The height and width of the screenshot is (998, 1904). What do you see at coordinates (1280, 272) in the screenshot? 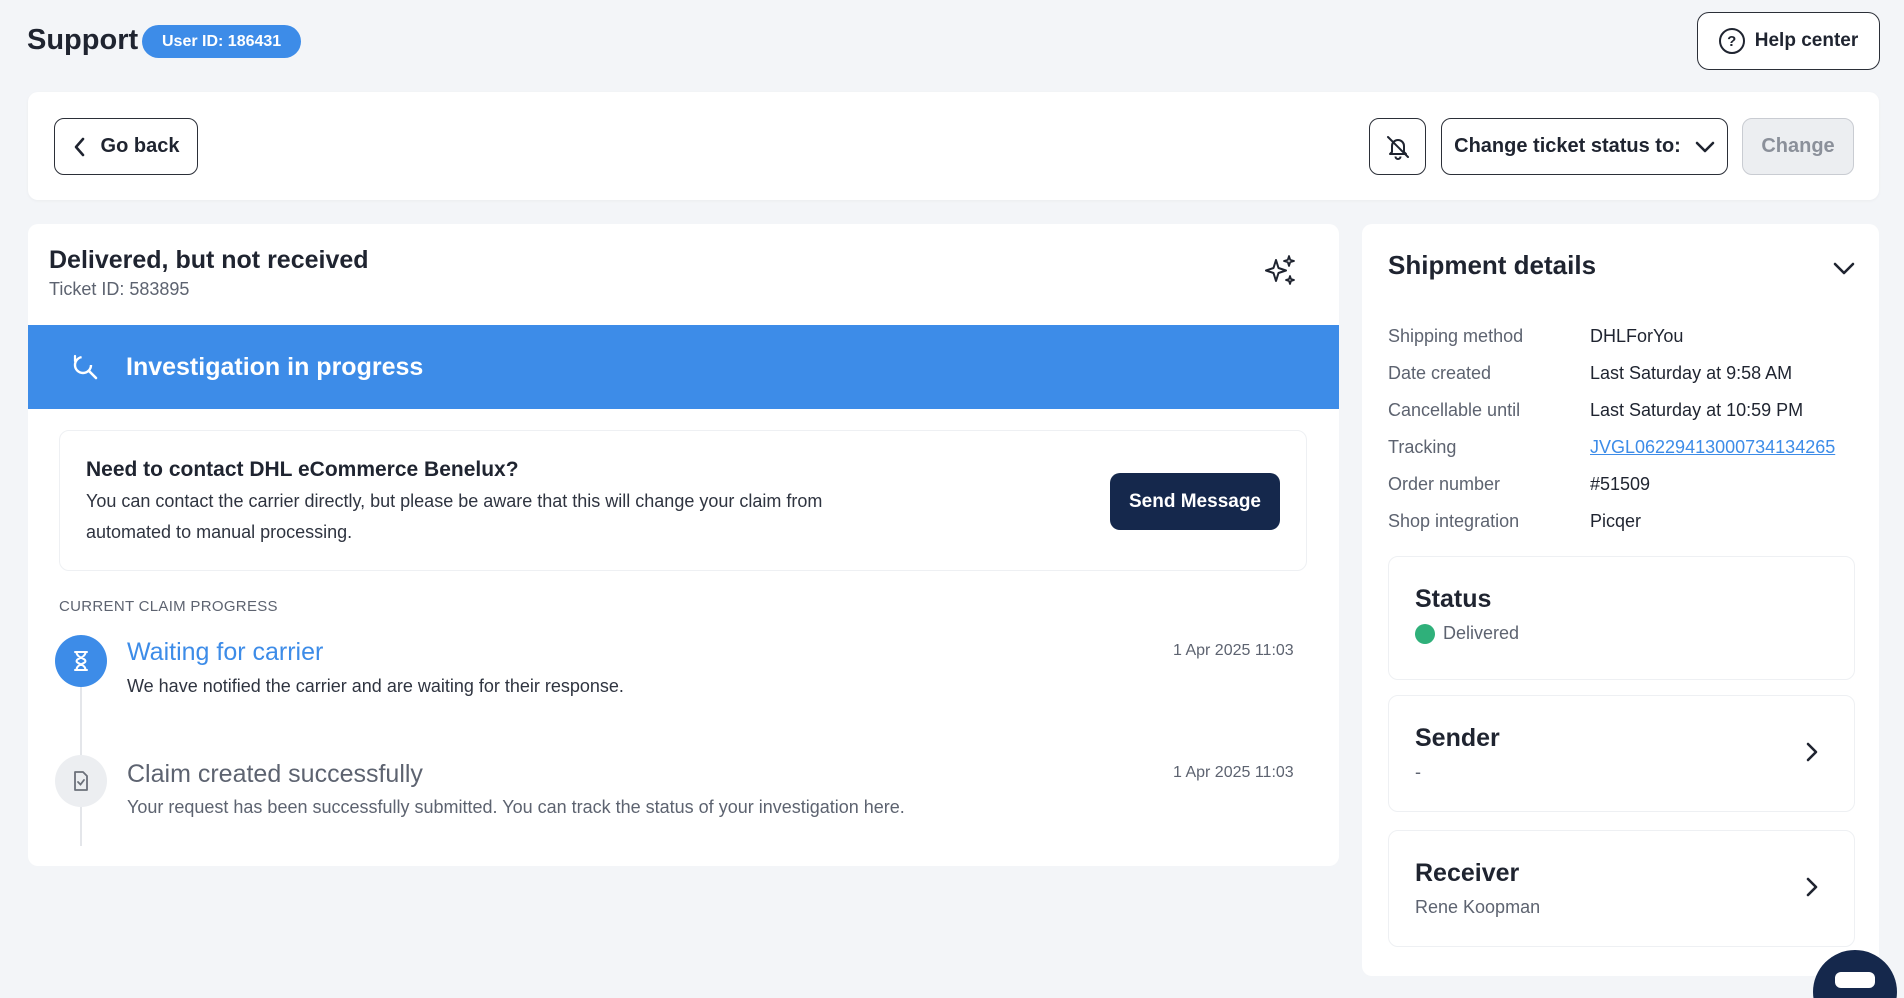
I see `sparkles-icon` at bounding box center [1280, 272].